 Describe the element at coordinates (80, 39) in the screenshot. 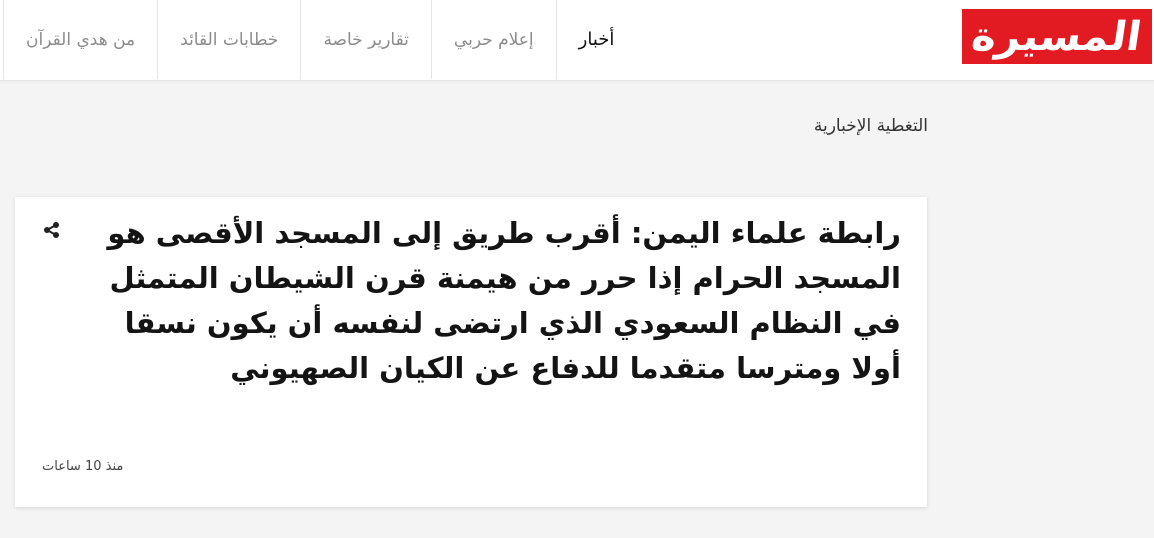

I see `nav-item-quran-guidance: من هدي القرآن` at that location.